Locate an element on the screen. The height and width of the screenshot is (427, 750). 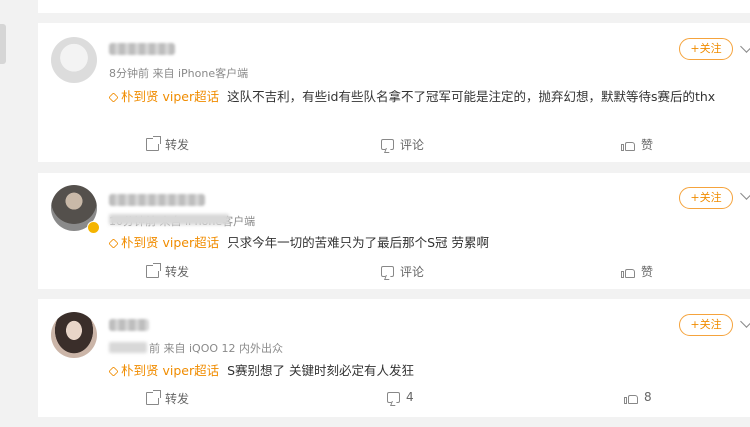
action-bar: 转发 4 8 is located at coordinates (394, 401).